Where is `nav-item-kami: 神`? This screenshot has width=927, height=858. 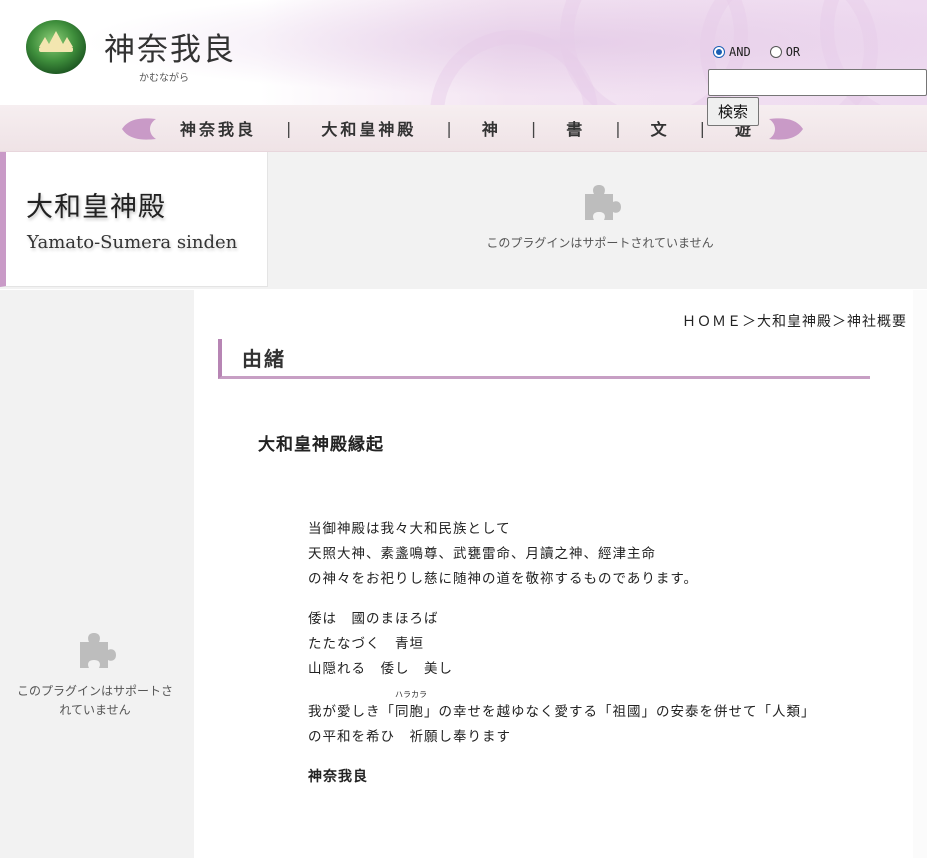 nav-item-kami: 神 is located at coordinates (491, 128).